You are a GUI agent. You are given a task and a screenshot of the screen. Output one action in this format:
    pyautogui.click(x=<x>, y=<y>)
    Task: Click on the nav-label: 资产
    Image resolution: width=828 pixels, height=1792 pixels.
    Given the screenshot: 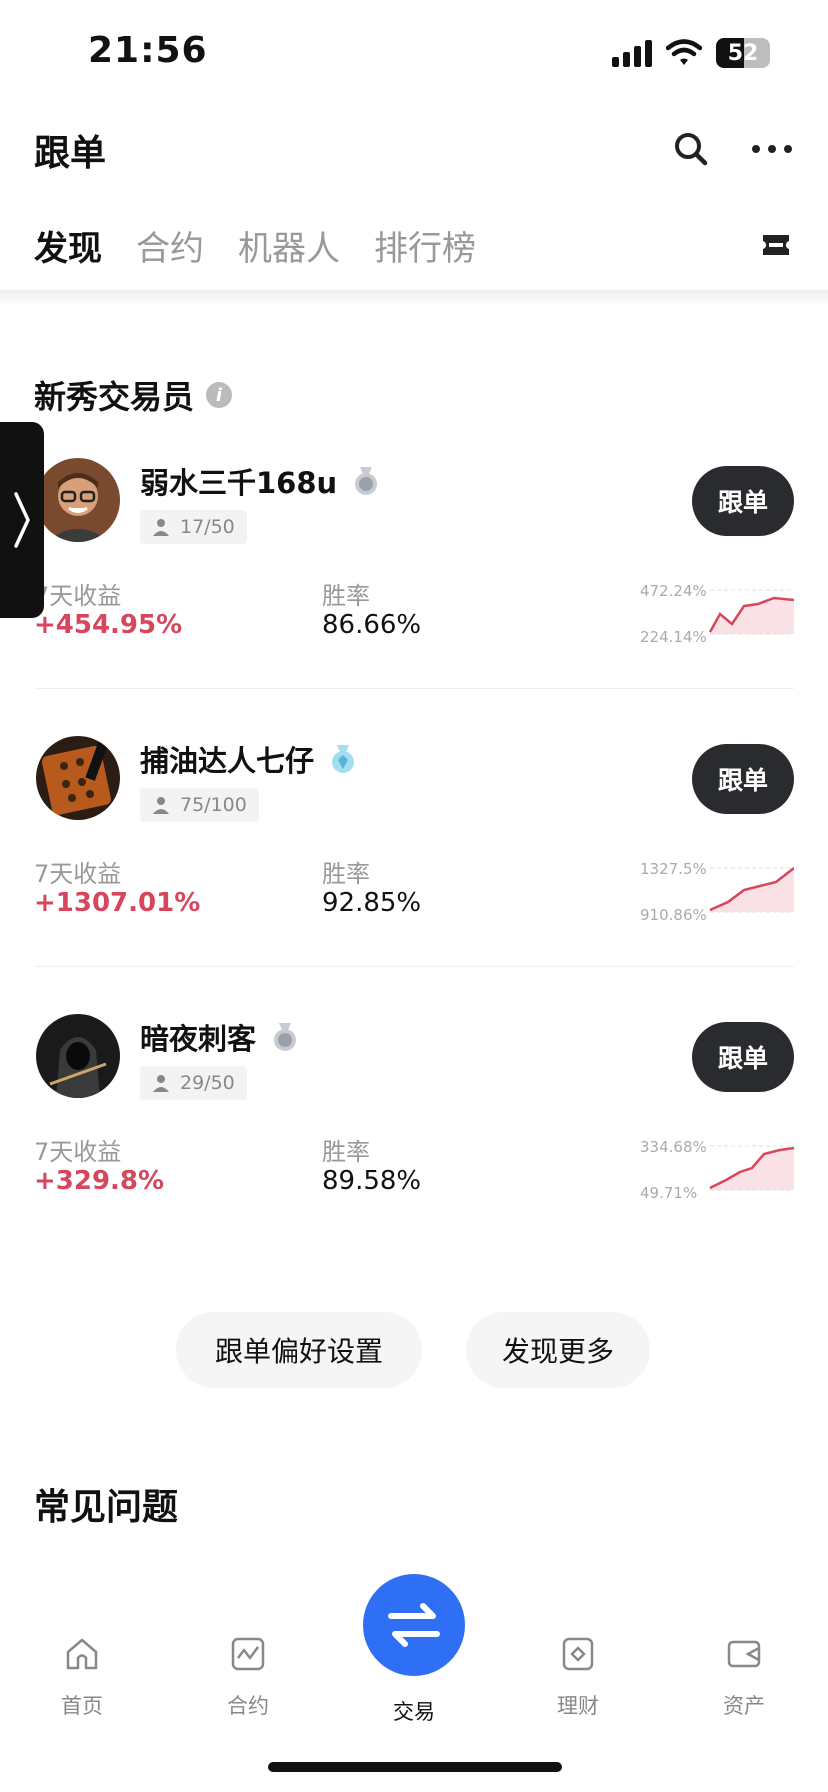 What is the action you would take?
    pyautogui.click(x=744, y=1706)
    